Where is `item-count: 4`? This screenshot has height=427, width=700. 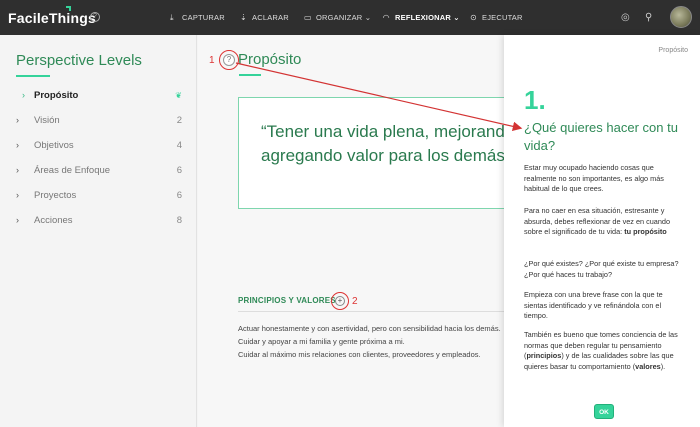 item-count: 4 is located at coordinates (179, 145).